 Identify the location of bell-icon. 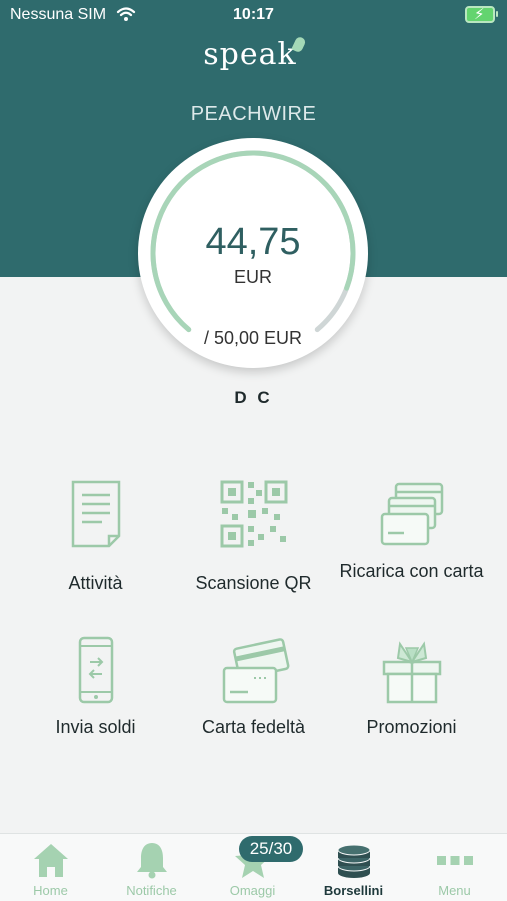
(152, 860).